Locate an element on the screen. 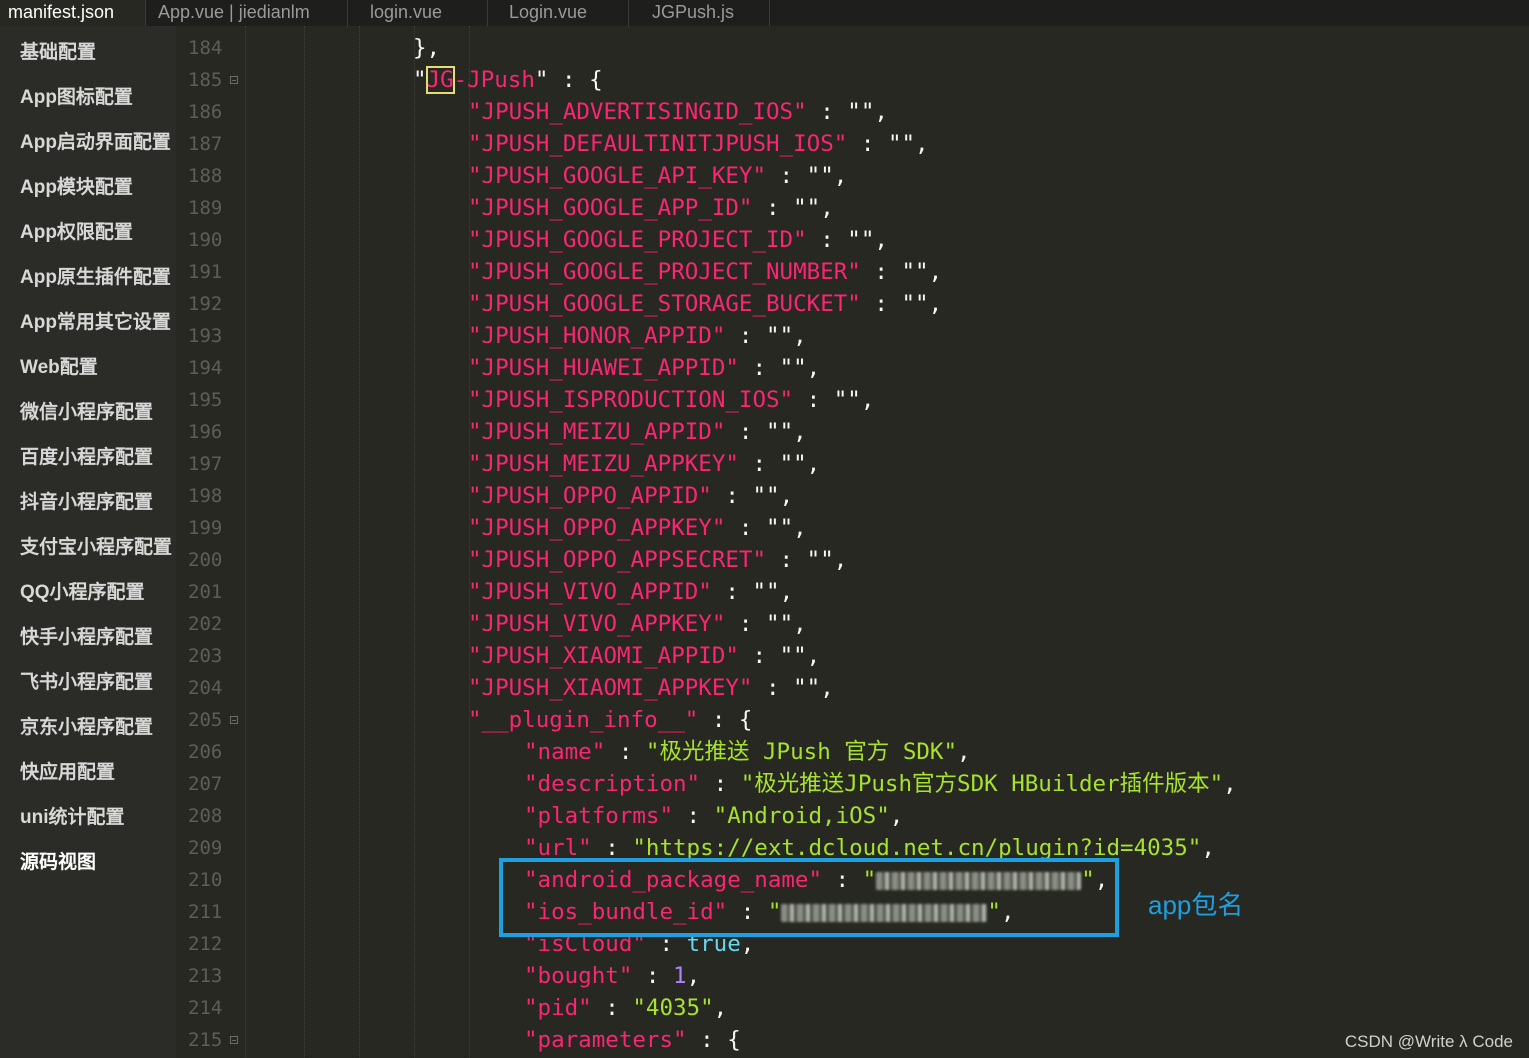 This screenshot has width=1529, height=1058. code-line: }, is located at coordinates (426, 48).